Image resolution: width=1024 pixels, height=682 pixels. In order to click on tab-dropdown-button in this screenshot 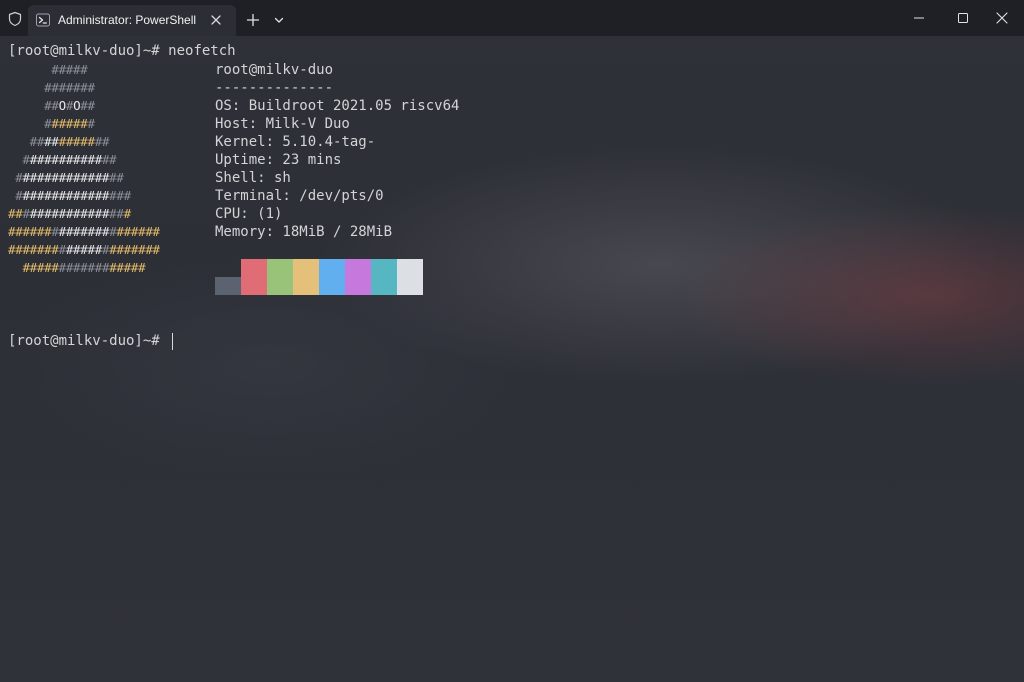, I will do `click(279, 20)`.